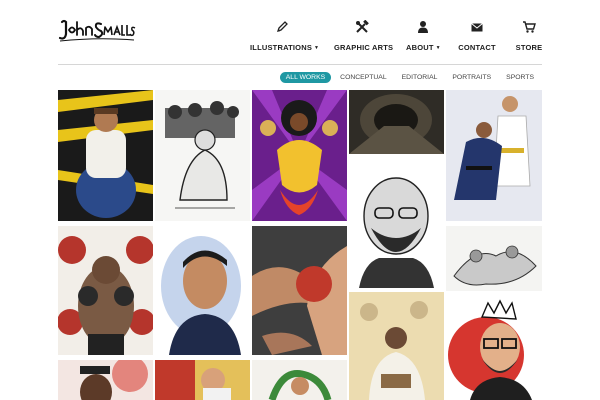 The height and width of the screenshot is (400, 600). What do you see at coordinates (105, 380) in the screenshot?
I see `gallery-tile-boxer-red` at bounding box center [105, 380].